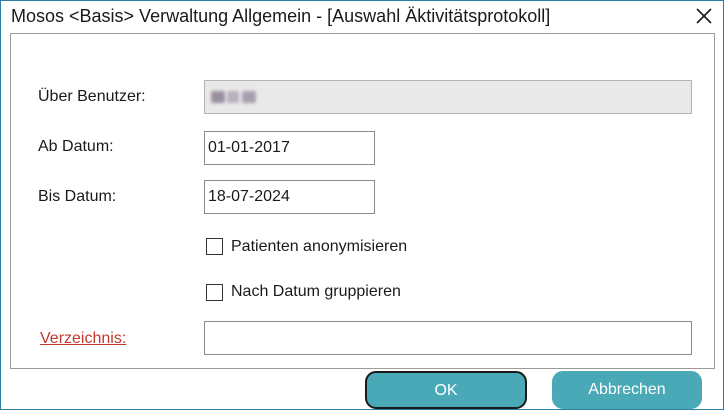 This screenshot has height=410, width=724. Describe the element at coordinates (92, 96) in the screenshot. I see `user-label: Über Benutzer:` at that location.